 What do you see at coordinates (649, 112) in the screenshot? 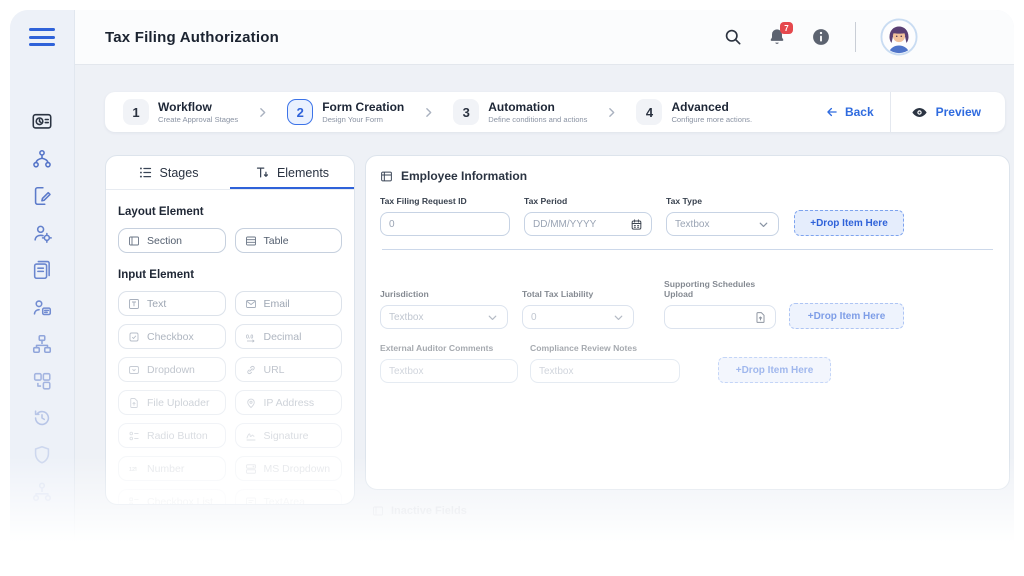
I see `step-number: 4` at bounding box center [649, 112].